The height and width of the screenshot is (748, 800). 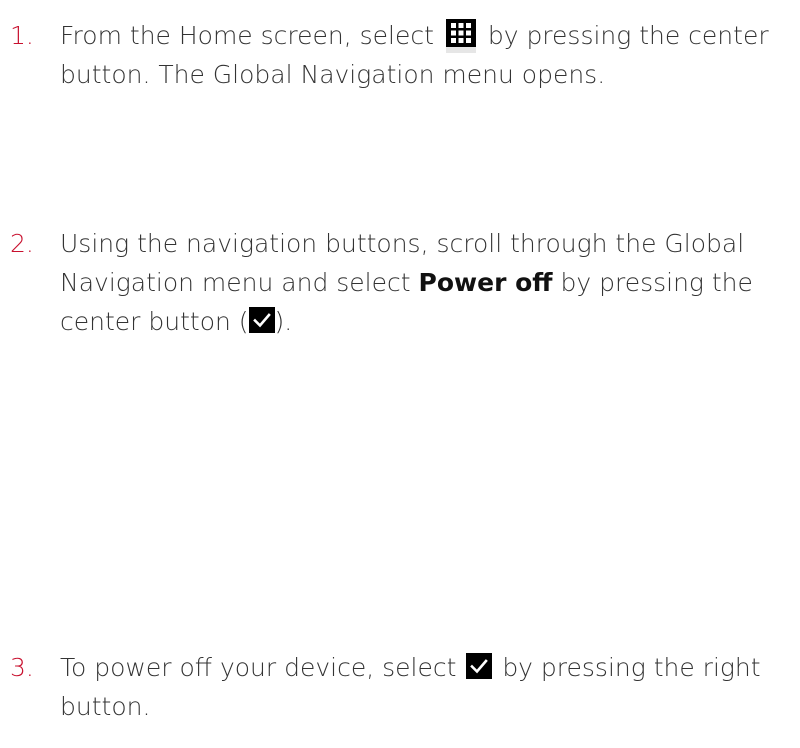 I want to click on step-text-line2-after: by pressing the, so click(x=656, y=282).